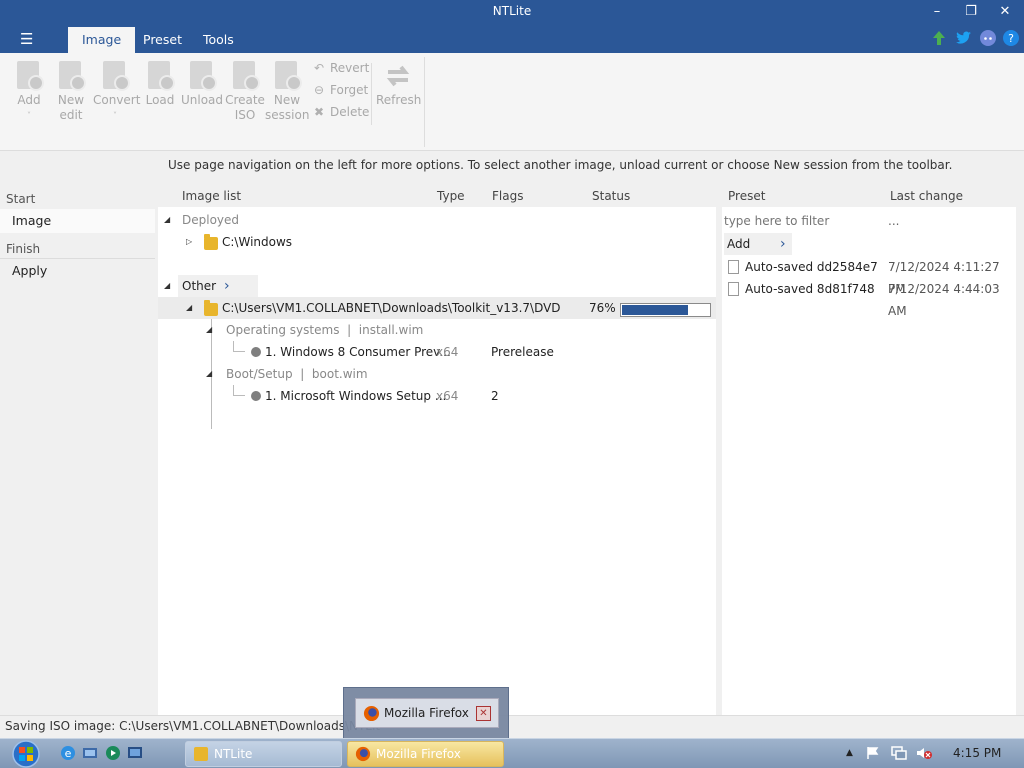 The width and height of the screenshot is (1024, 768). I want to click on taskbar: e NTLite Mozilla Firefox ▲ 4:15 PM, so click(512, 753).